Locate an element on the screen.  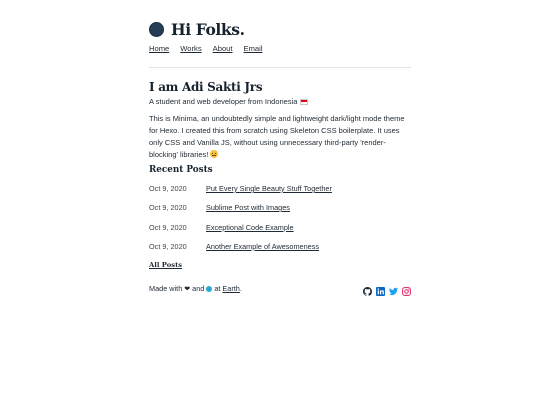
intro-title: I am Adi Sakti Jrs is located at coordinates (206, 87).